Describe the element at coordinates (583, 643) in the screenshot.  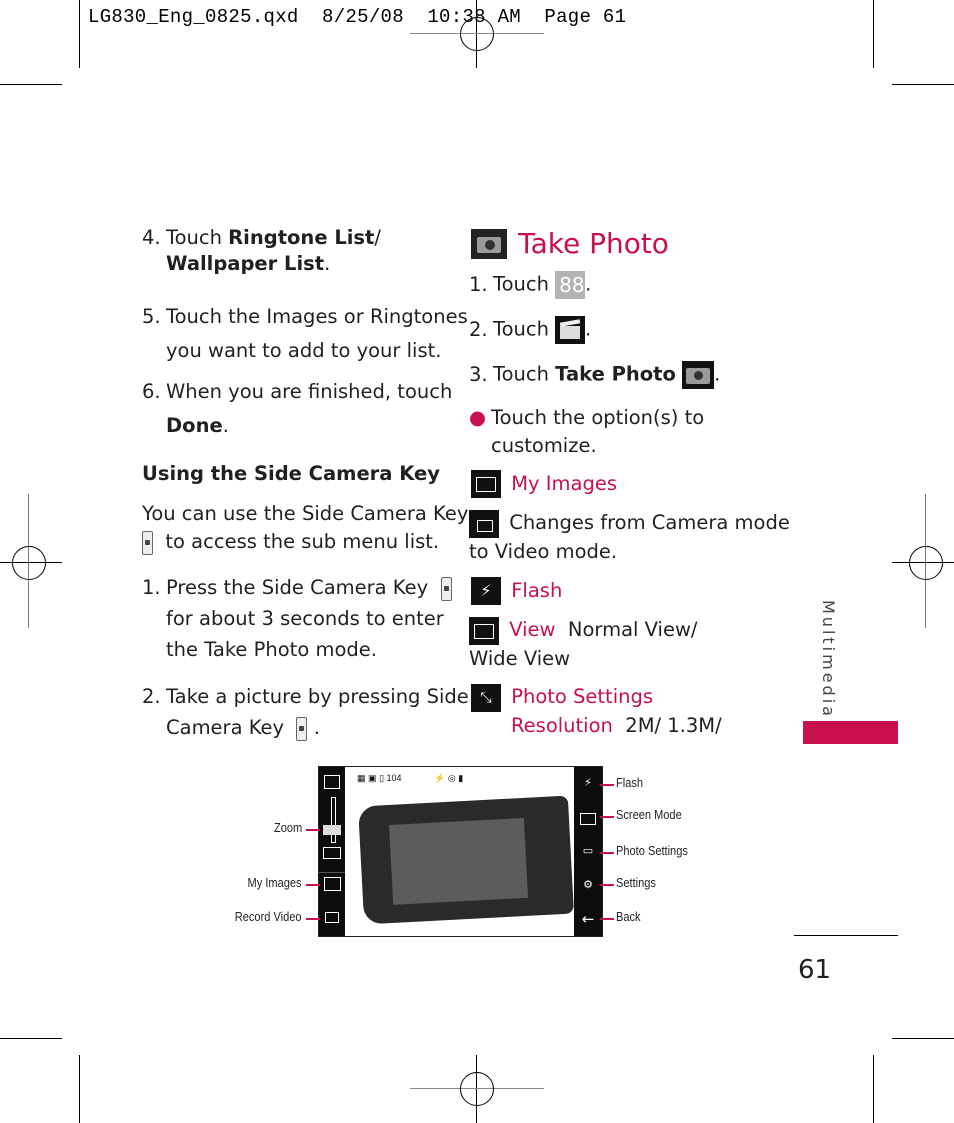
I see `option-view: View Normal View/ Wide View` at that location.